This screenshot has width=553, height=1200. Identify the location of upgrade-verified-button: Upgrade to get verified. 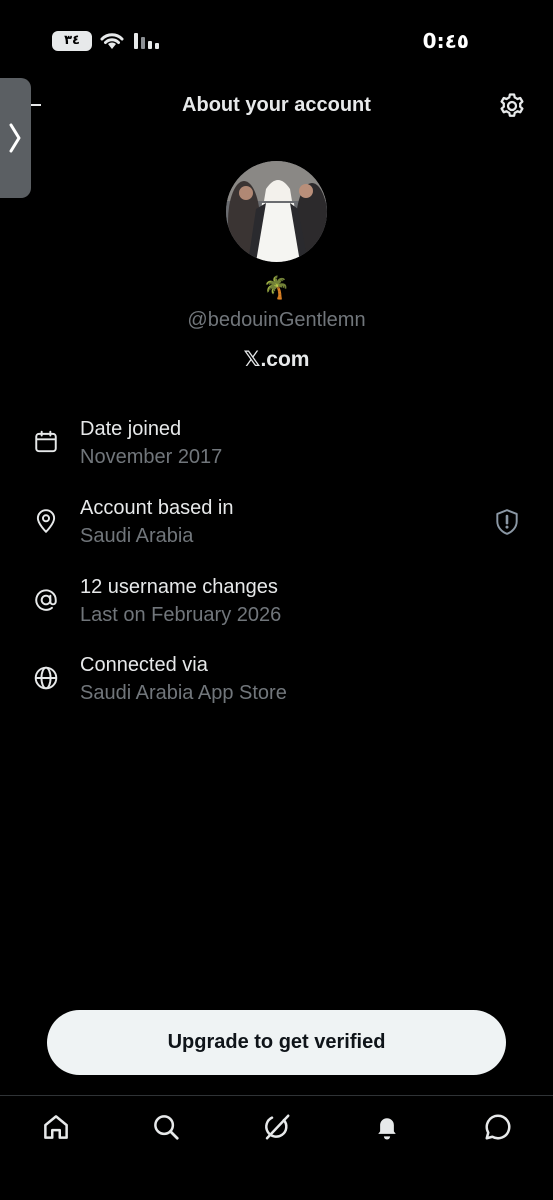
(276, 1042).